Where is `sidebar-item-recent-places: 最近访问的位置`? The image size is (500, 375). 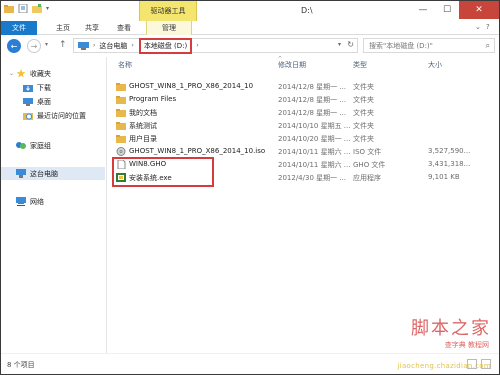 sidebar-item-recent-places: 最近访问的位置 is located at coordinates (54, 115).